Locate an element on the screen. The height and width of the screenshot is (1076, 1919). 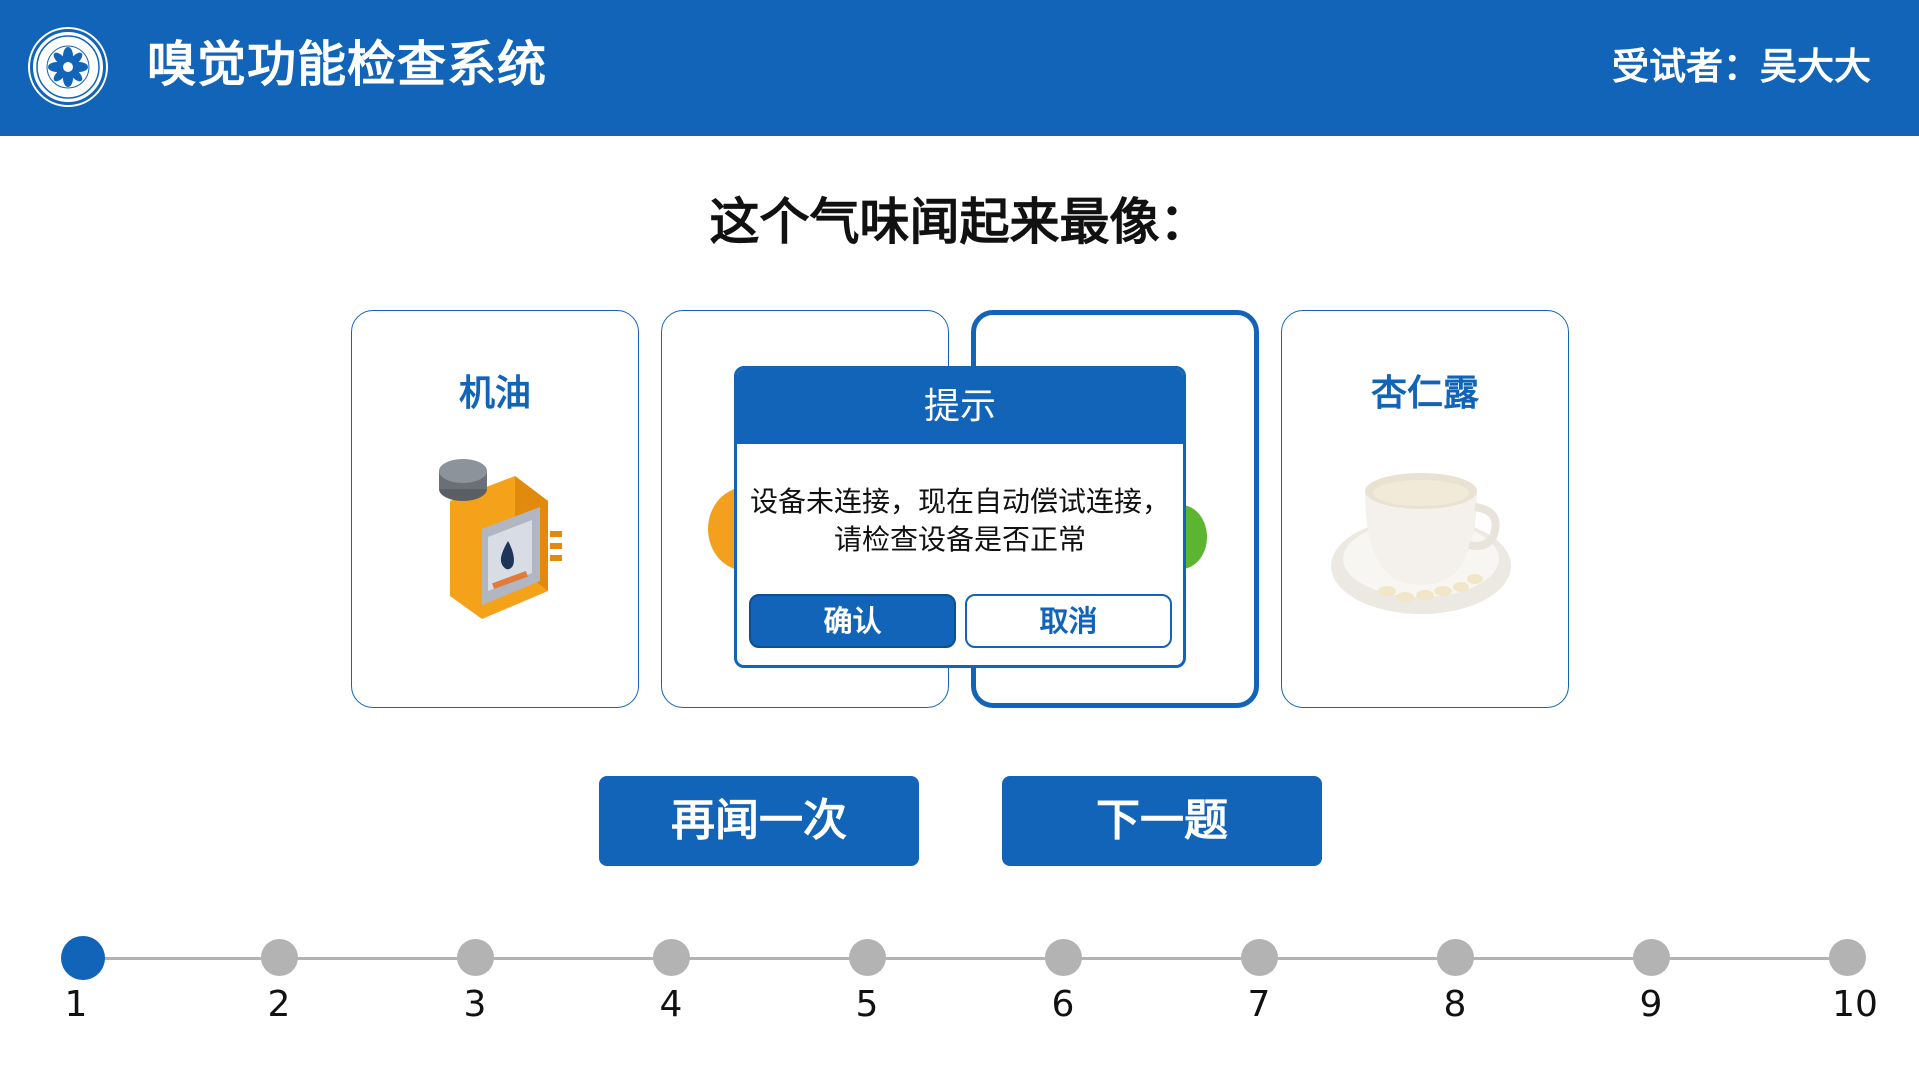
dialog-message-line-1: 设备未连接，现在自动偿试连接， is located at coordinates (959, 501).